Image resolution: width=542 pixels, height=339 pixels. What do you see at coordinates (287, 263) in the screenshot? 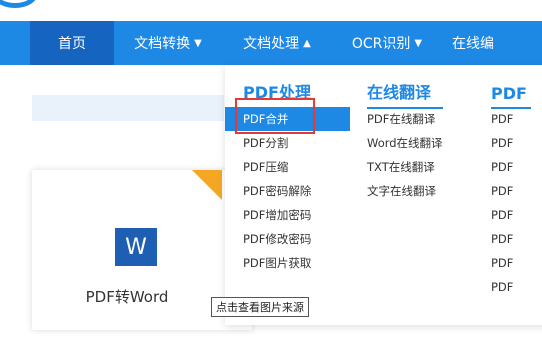
I see `menu-item-pdf-extract-images: PDF图片获取` at bounding box center [287, 263].